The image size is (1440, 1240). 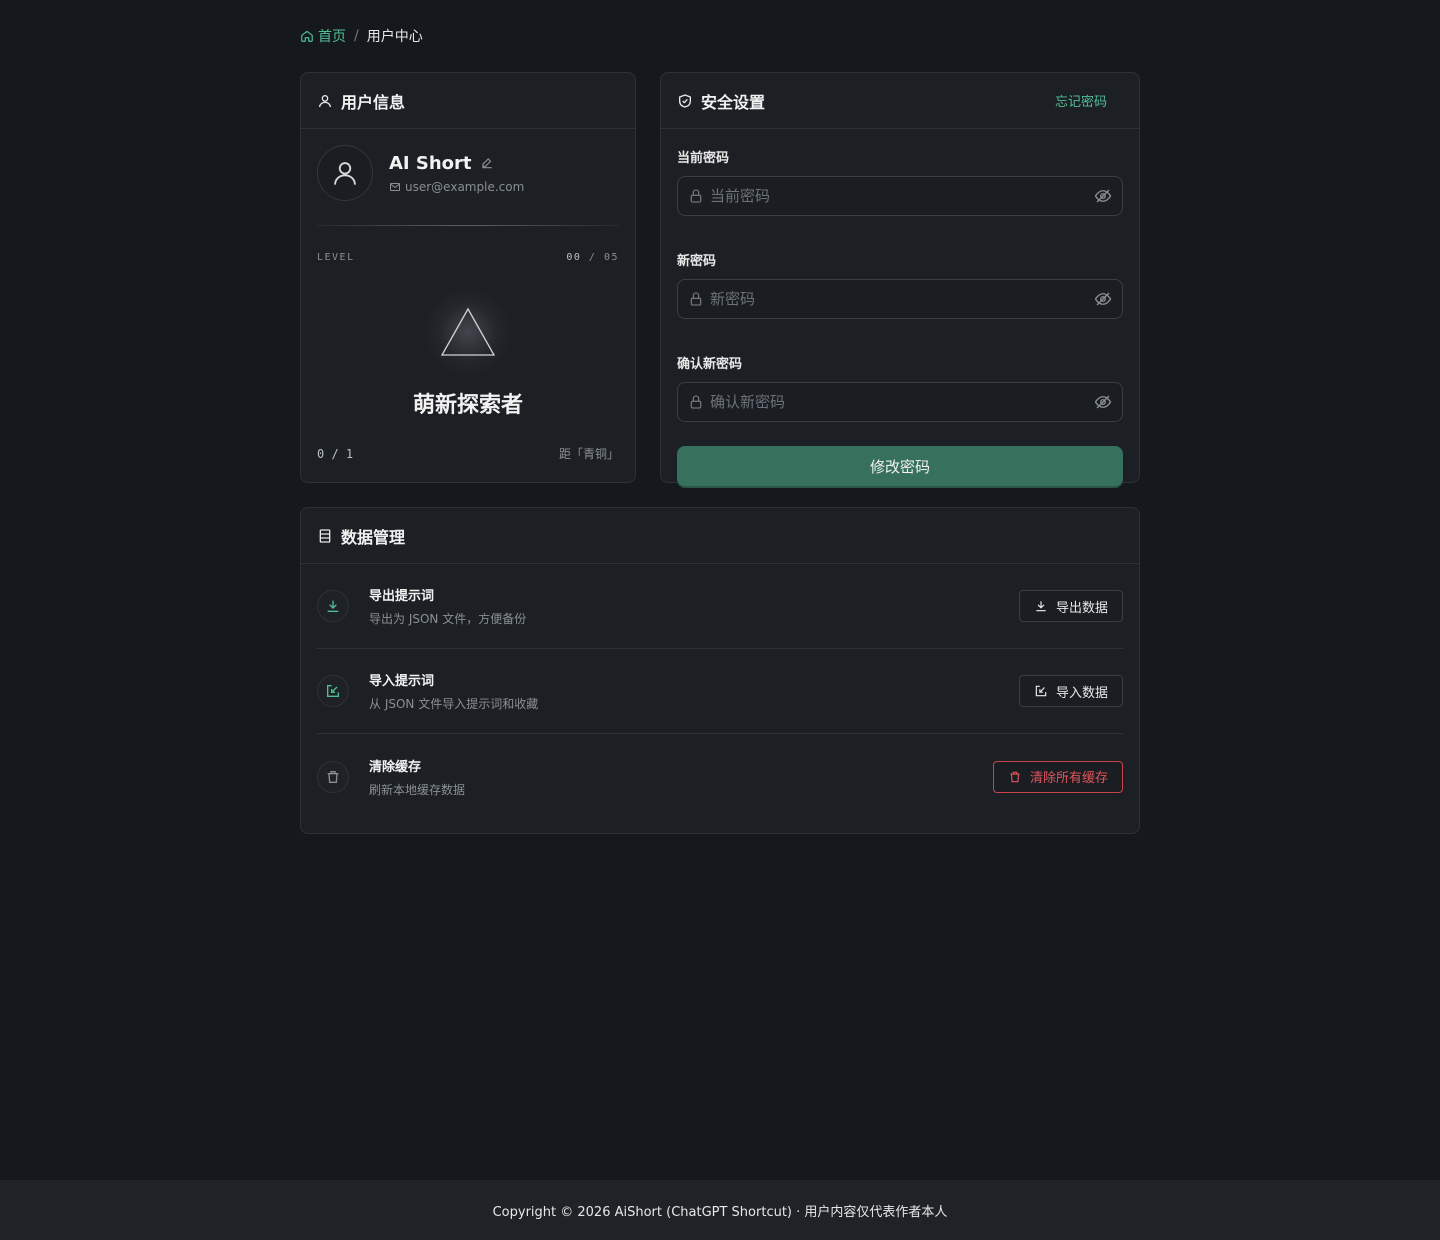 What do you see at coordinates (454, 704) in the screenshot?
I see `import-desc: 从 JSON 文件导入提示词和收藏` at bounding box center [454, 704].